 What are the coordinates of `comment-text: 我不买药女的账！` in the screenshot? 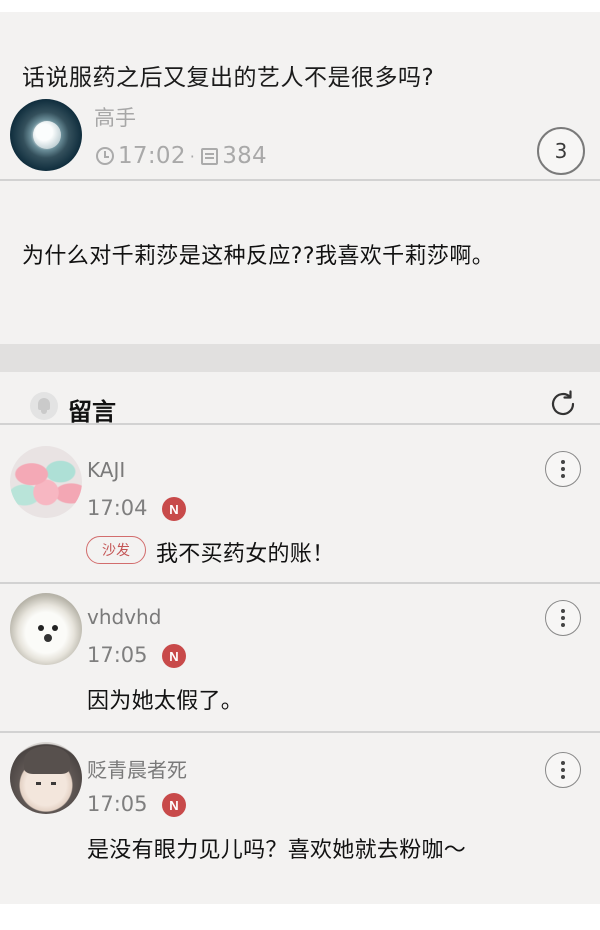 It's located at (245, 554).